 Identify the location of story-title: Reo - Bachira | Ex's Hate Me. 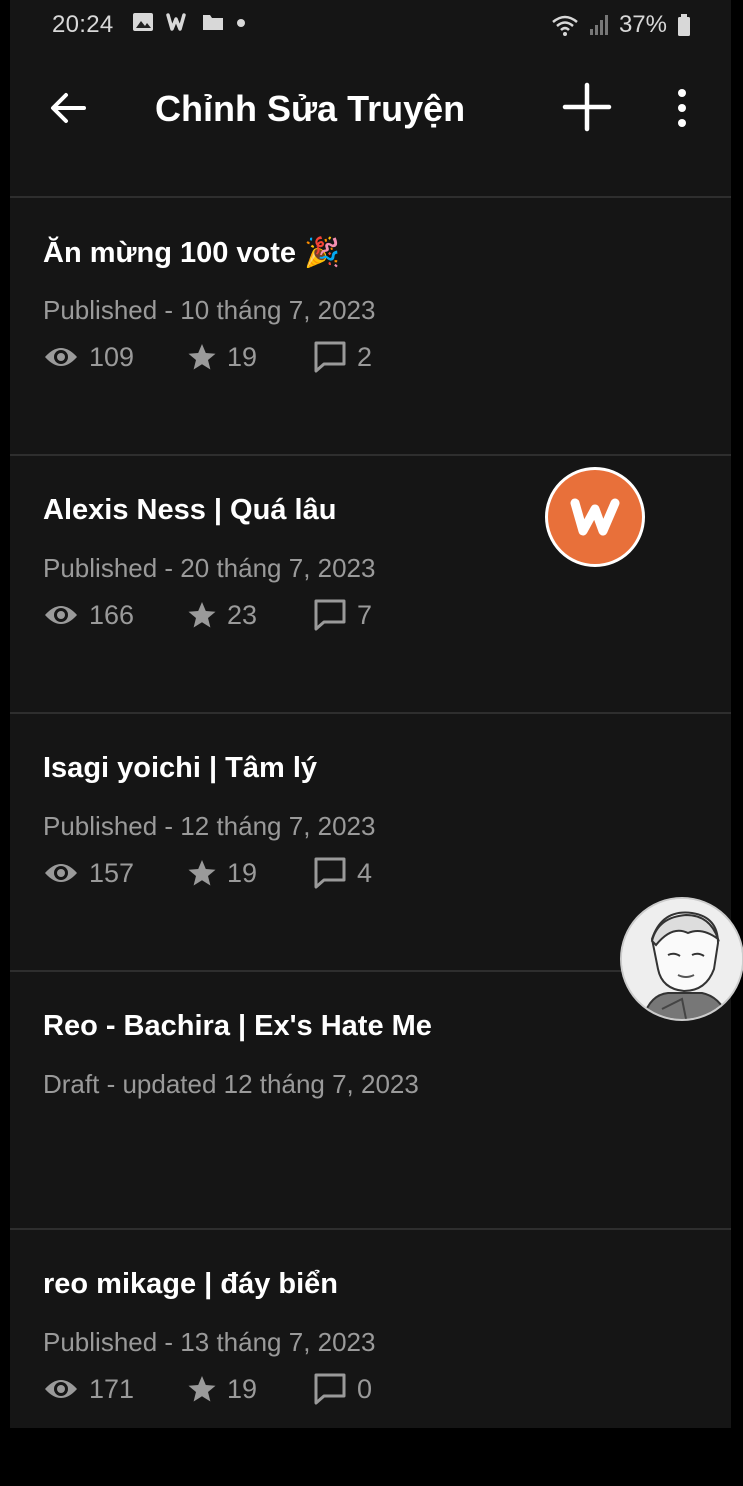
(237, 1026).